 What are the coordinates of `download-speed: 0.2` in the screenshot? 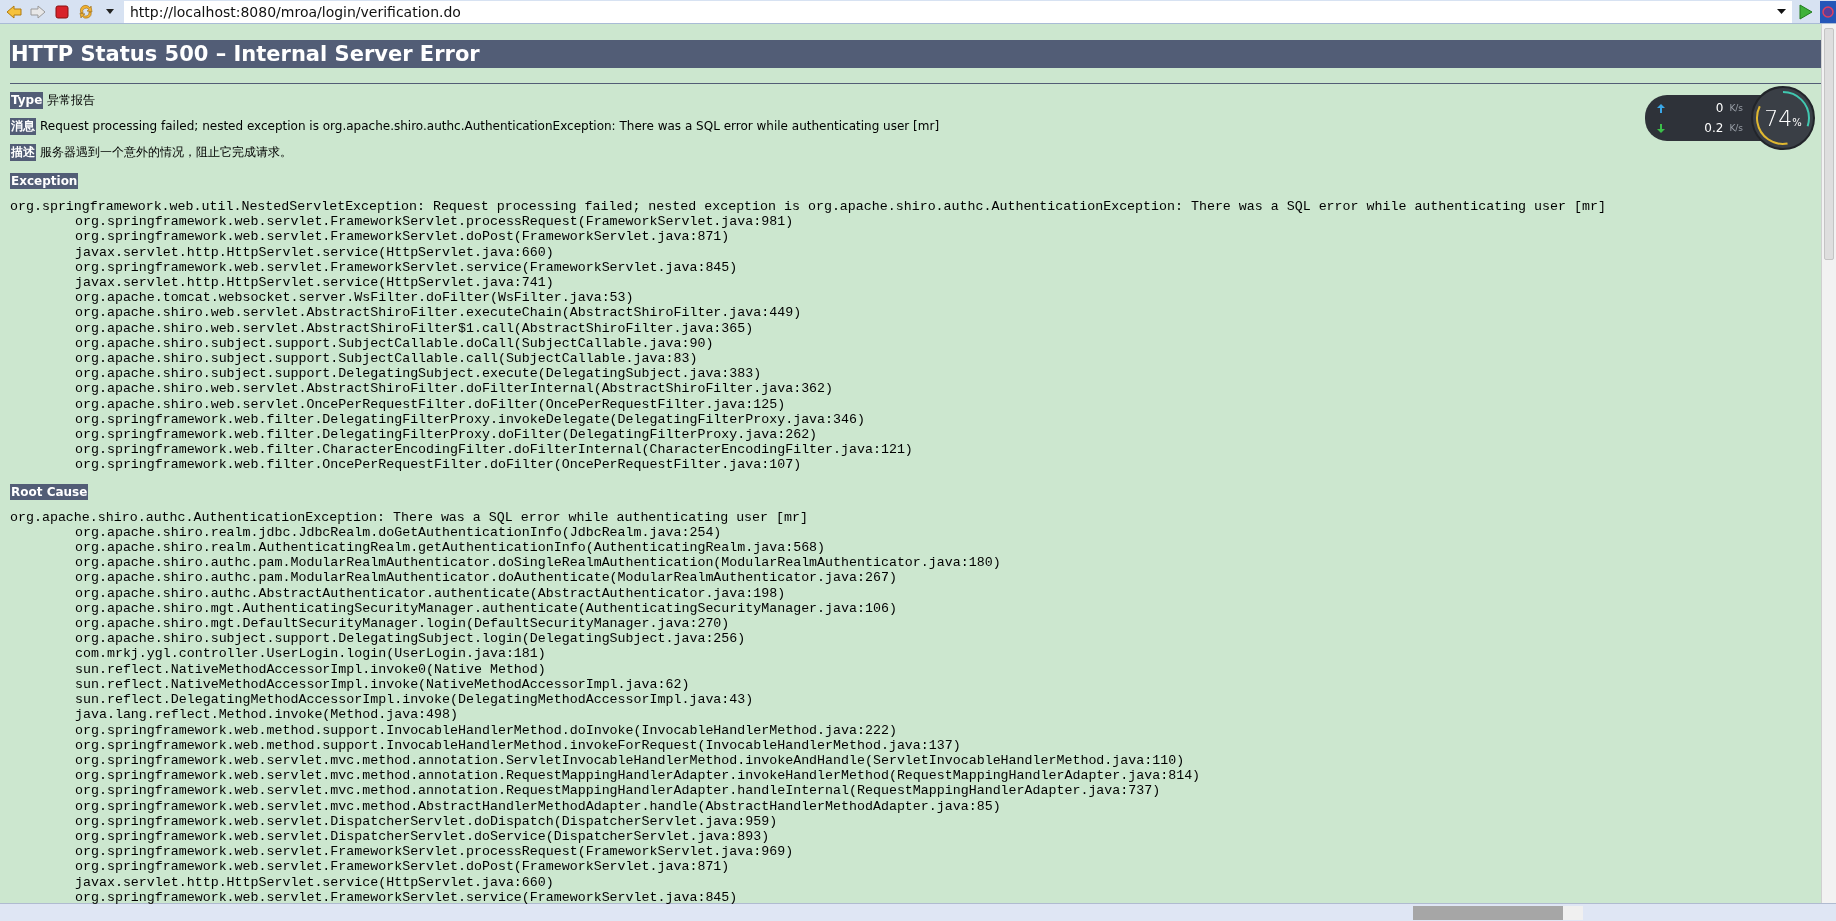 It's located at (1714, 128).